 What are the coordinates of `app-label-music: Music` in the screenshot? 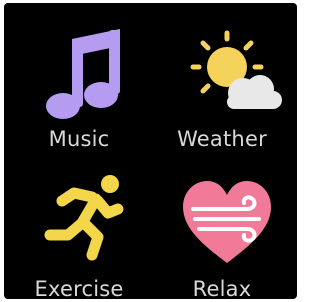 It's located at (79, 139).